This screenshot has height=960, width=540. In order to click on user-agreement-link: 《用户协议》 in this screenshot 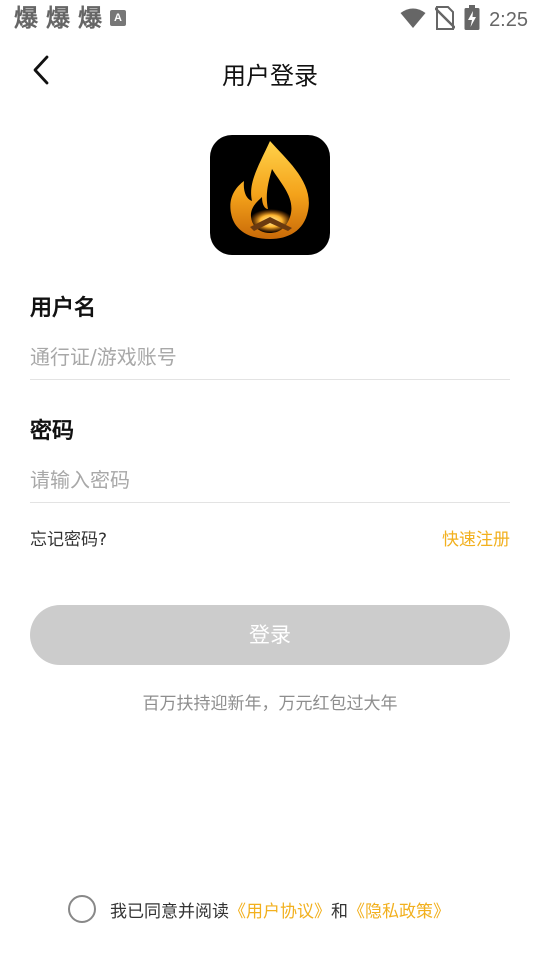, I will do `click(280, 909)`.